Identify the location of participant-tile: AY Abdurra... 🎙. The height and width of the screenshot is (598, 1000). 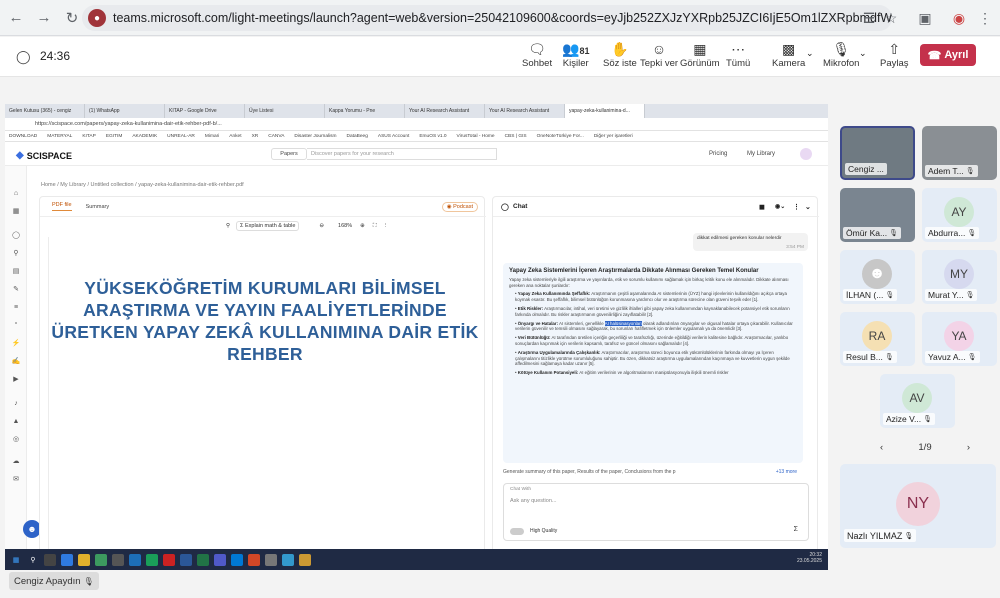
(959, 215).